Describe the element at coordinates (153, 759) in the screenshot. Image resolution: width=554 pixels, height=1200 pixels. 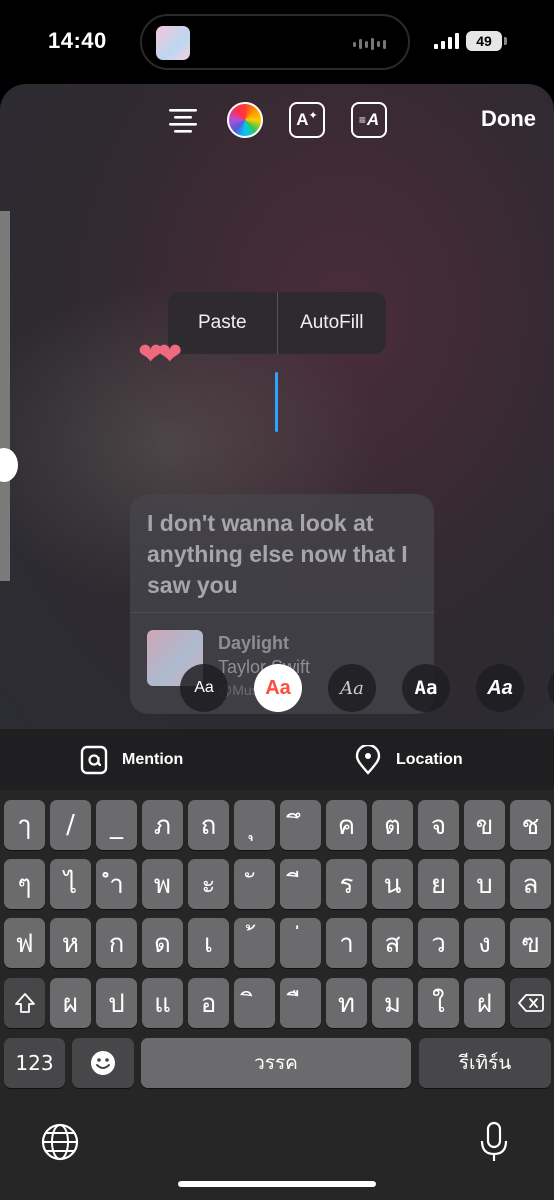
I see `mention-label: Mention` at that location.